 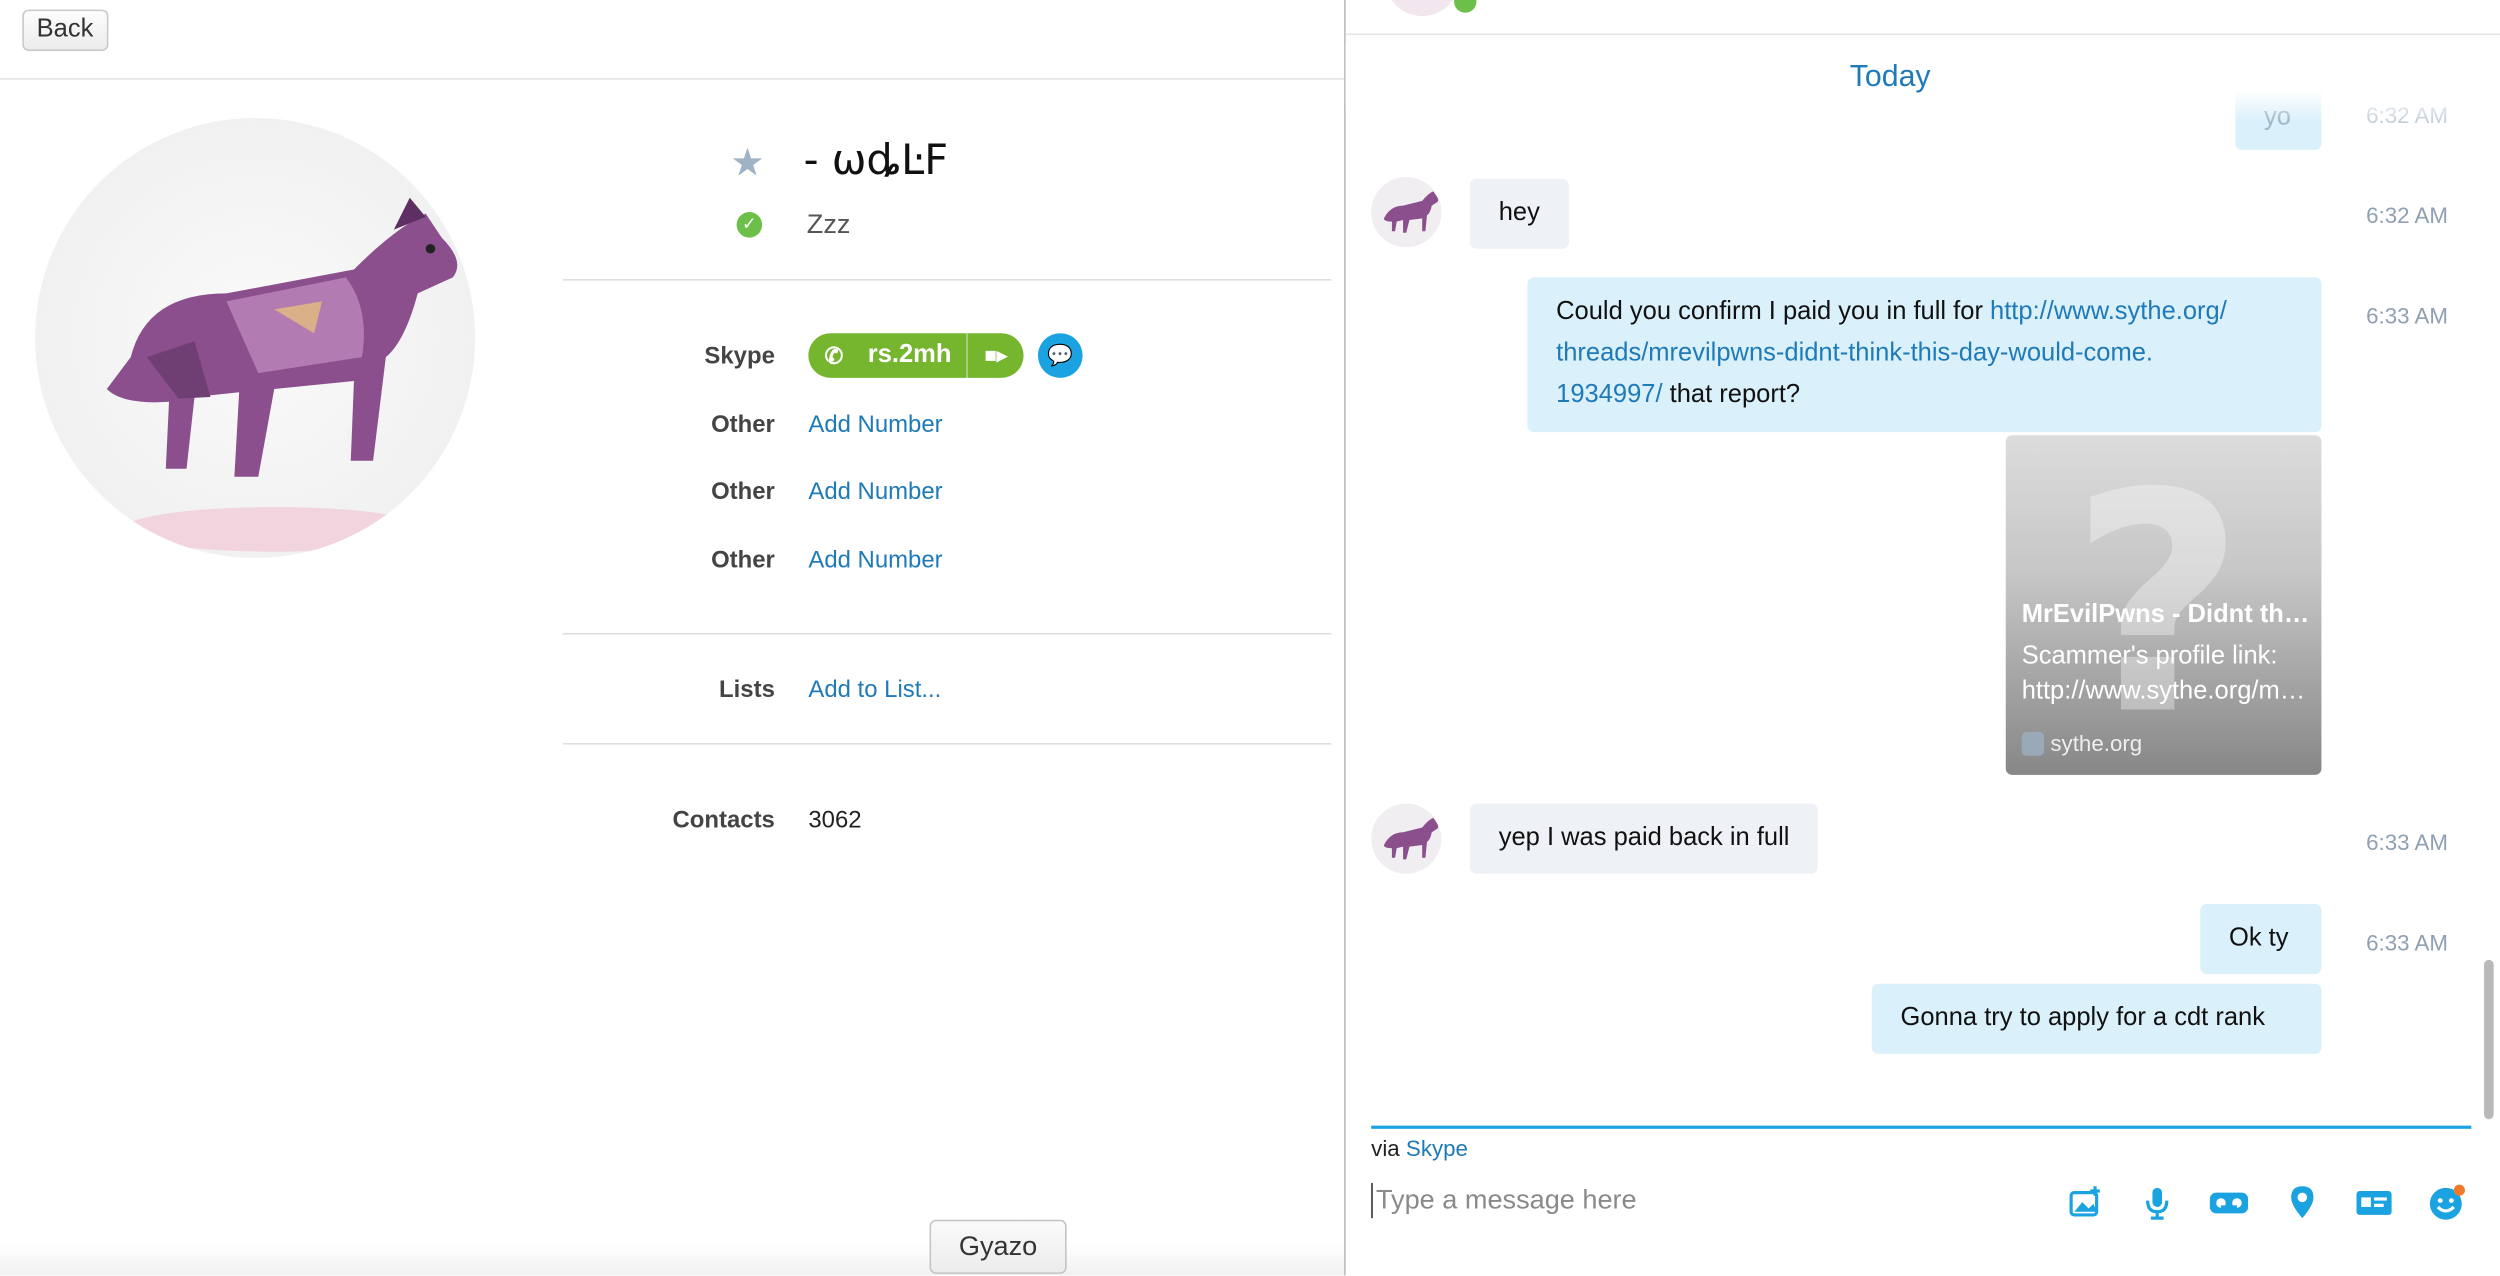 I want to click on contacts-count: 3062, so click(x=835, y=820).